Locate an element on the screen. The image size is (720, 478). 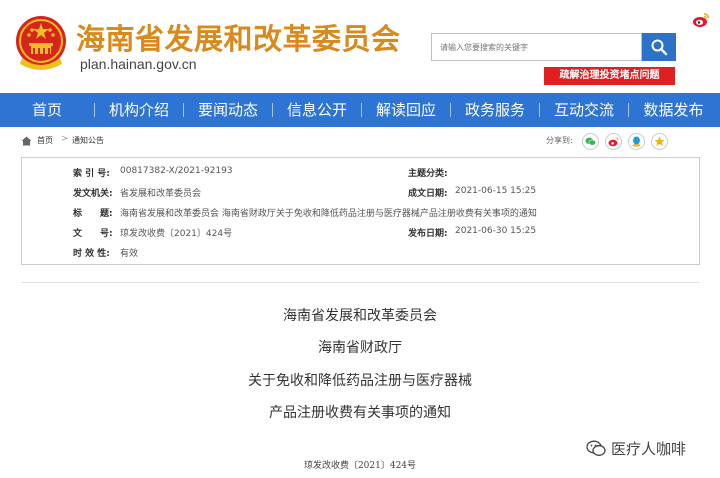
main-nav: 首页 机构介绍 要闻动态 信息公开 解读回应 政务服务 互动交流 数据发布 is located at coordinates (360, 110).